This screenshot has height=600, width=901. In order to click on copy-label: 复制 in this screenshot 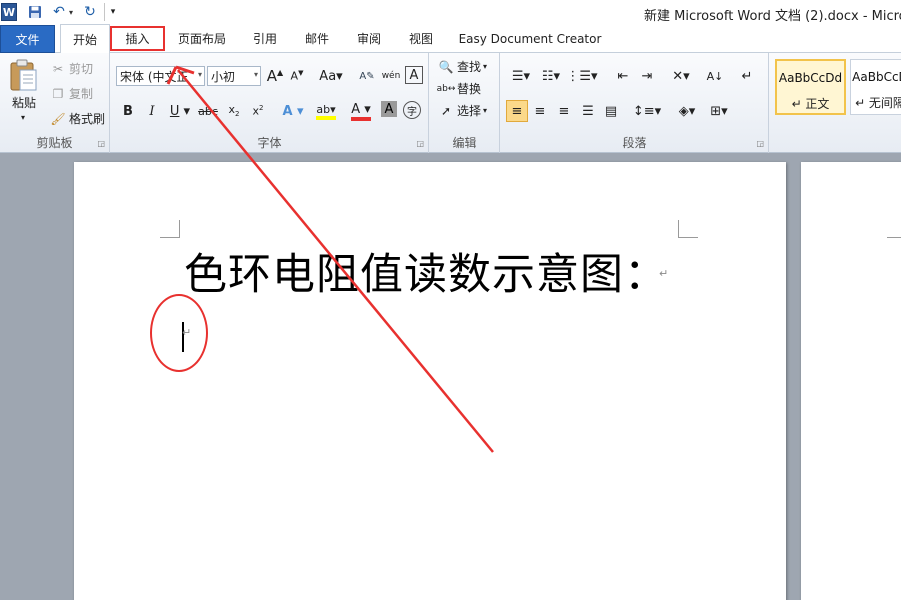, I will do `click(81, 94)`.